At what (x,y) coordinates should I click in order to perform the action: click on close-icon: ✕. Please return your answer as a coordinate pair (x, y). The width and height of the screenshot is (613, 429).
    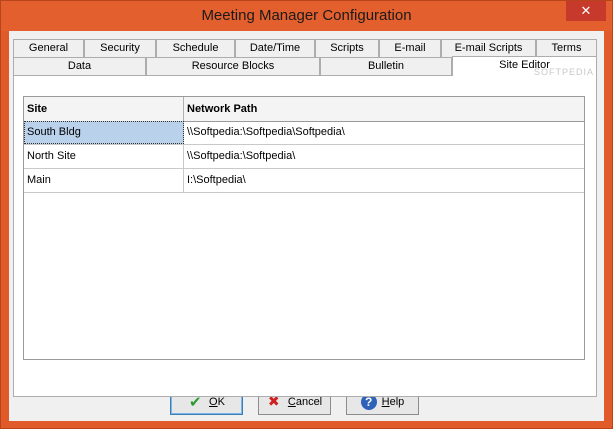
    Looking at the image, I should click on (586, 11).